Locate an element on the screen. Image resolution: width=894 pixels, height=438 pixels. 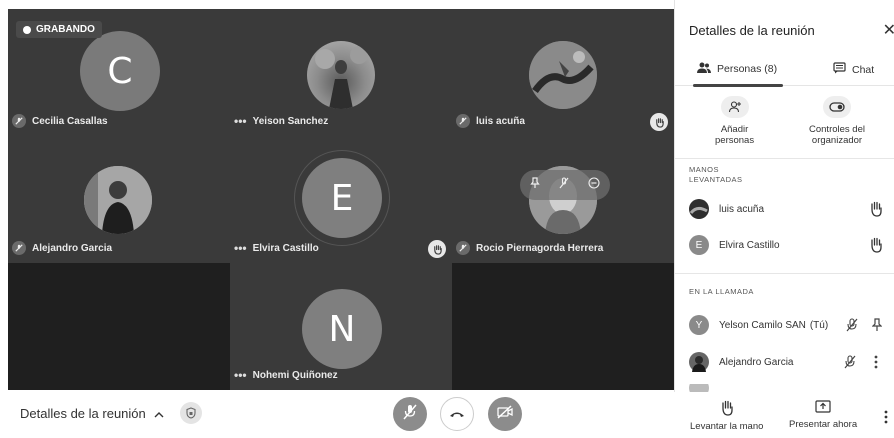
tab-chat: Chat is located at coordinates (853, 69).